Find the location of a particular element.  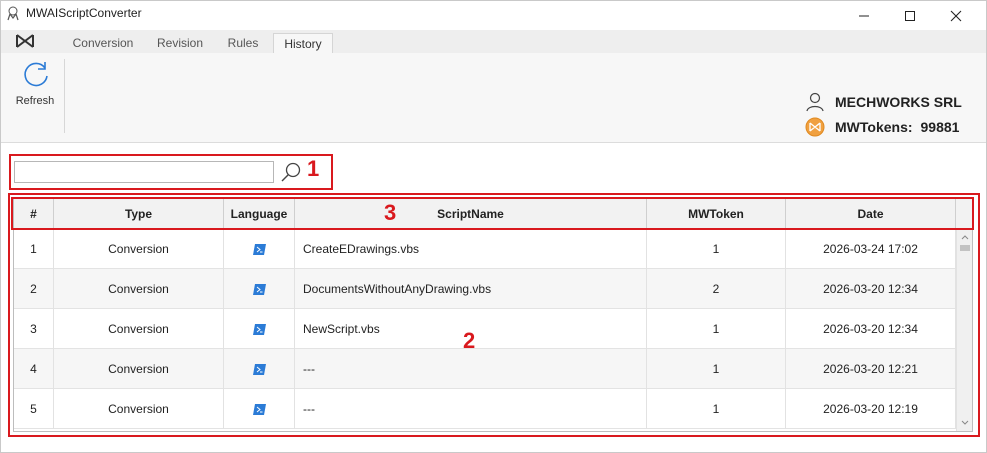

annotation-number-1: 1 is located at coordinates (313, 168).